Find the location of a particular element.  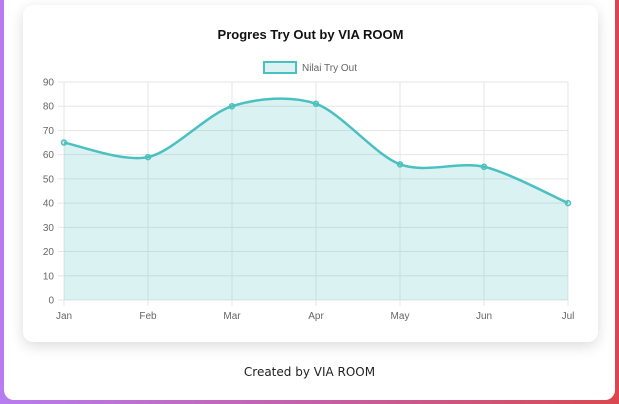

legend-swatch is located at coordinates (280, 67).